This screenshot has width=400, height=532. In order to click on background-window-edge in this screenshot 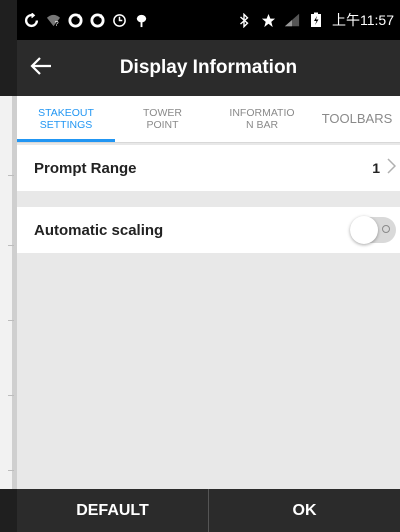, I will do `click(8, 266)`.